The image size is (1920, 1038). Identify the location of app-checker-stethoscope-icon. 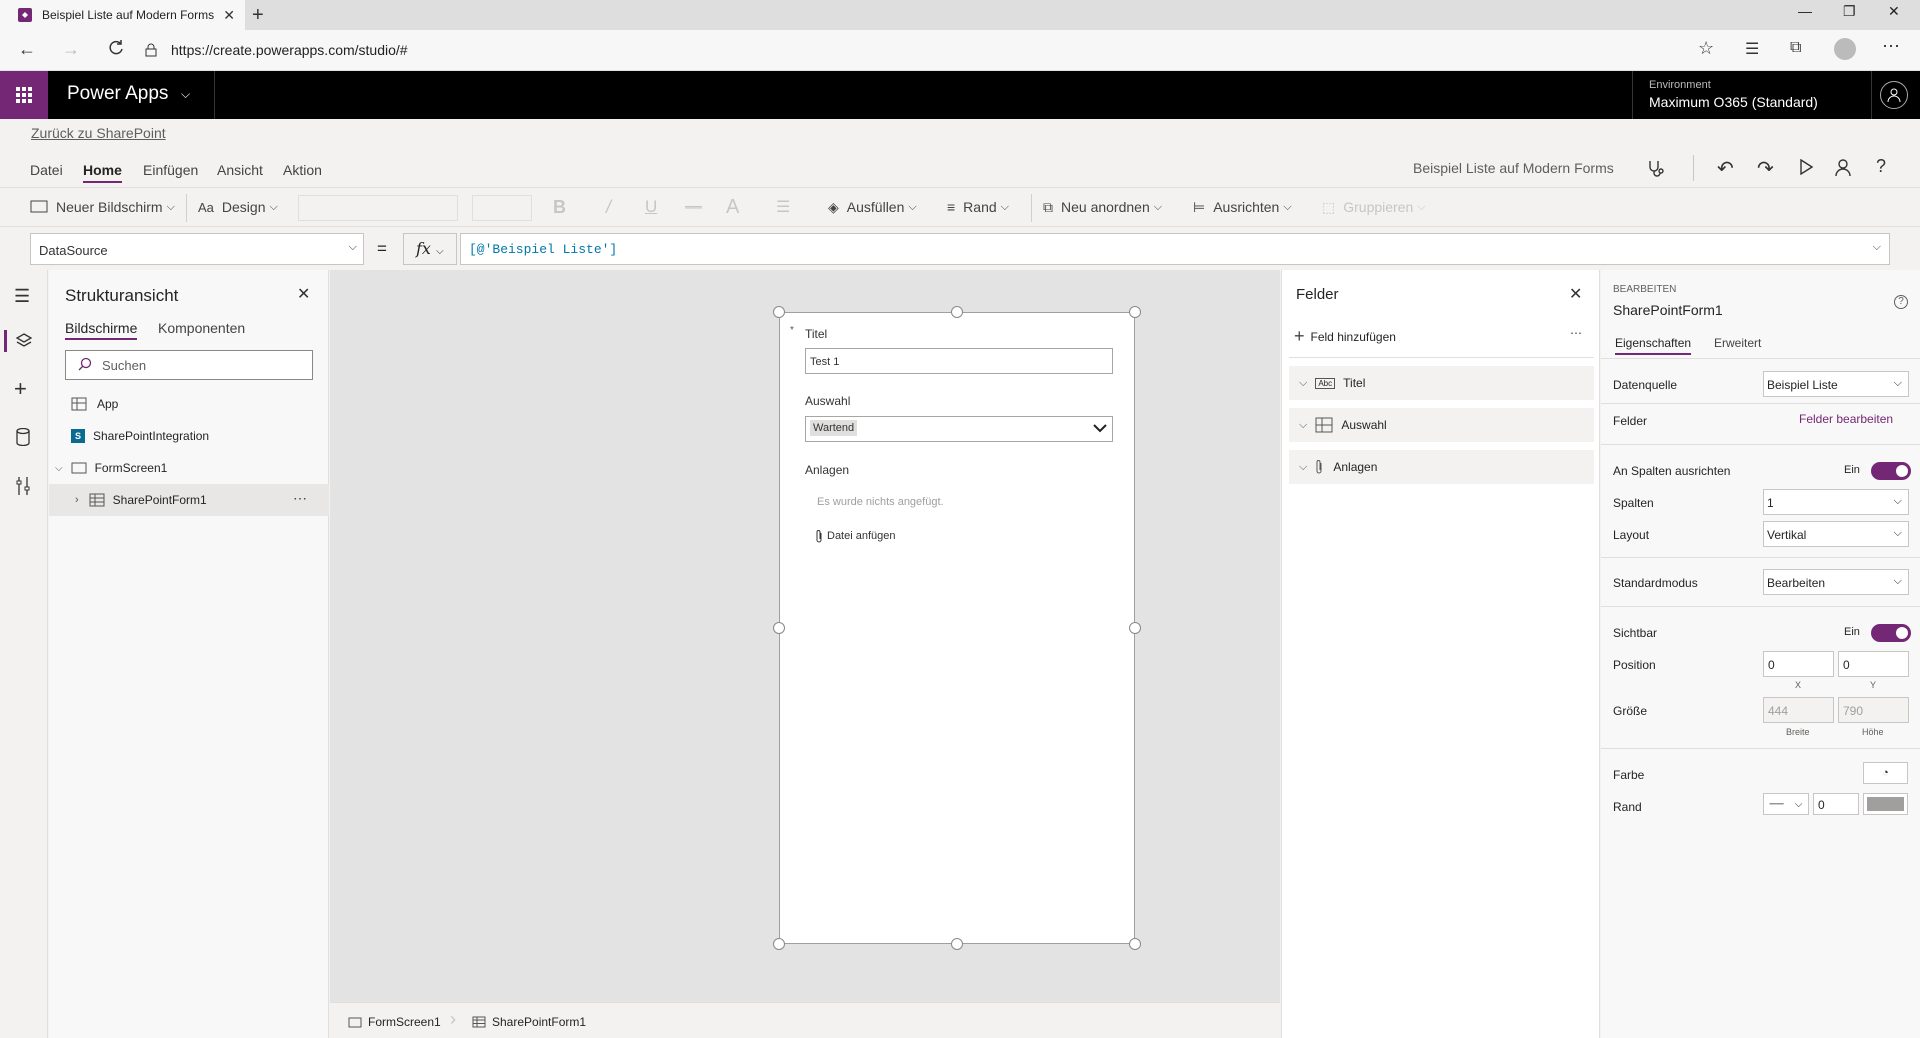
(1655, 168).